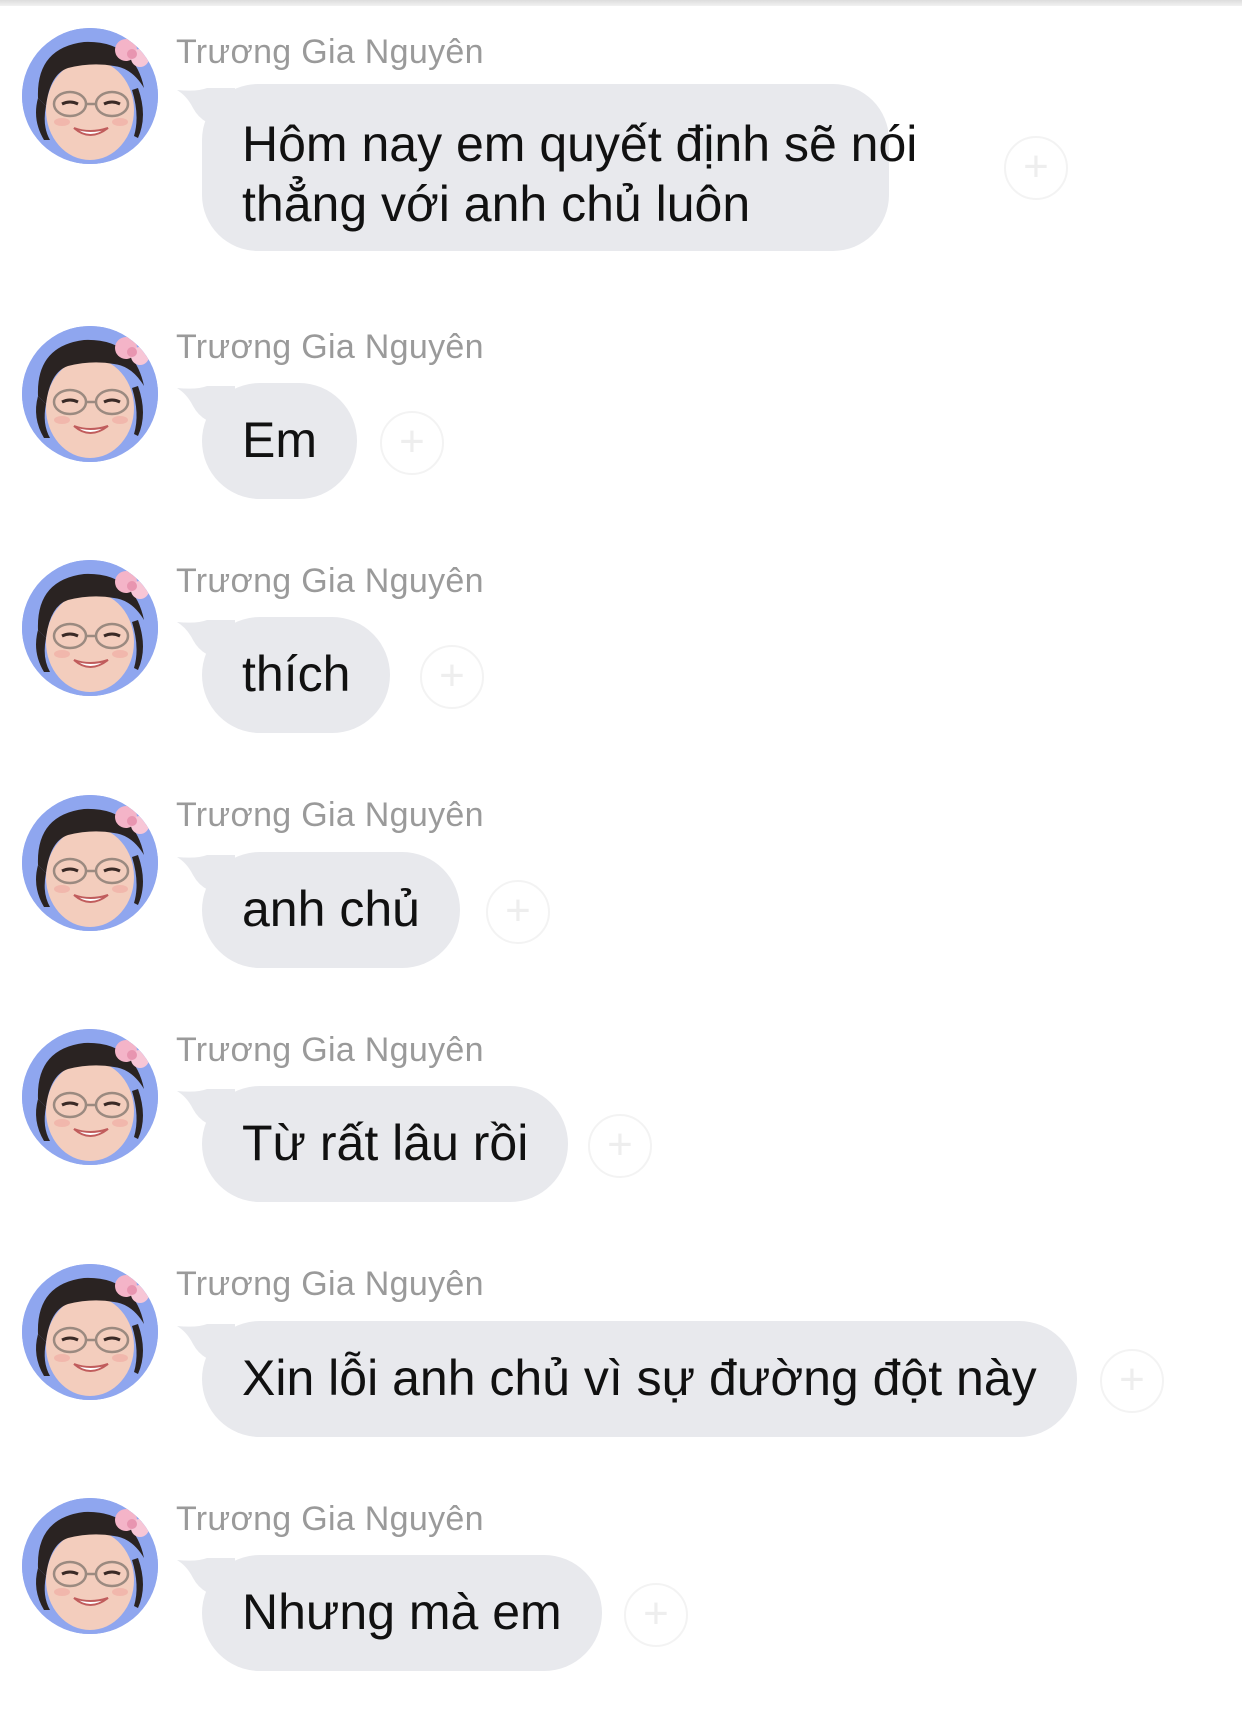 Image resolution: width=1242 pixels, height=1725 pixels. I want to click on message-text-line: anh chủ, so click(331, 909).